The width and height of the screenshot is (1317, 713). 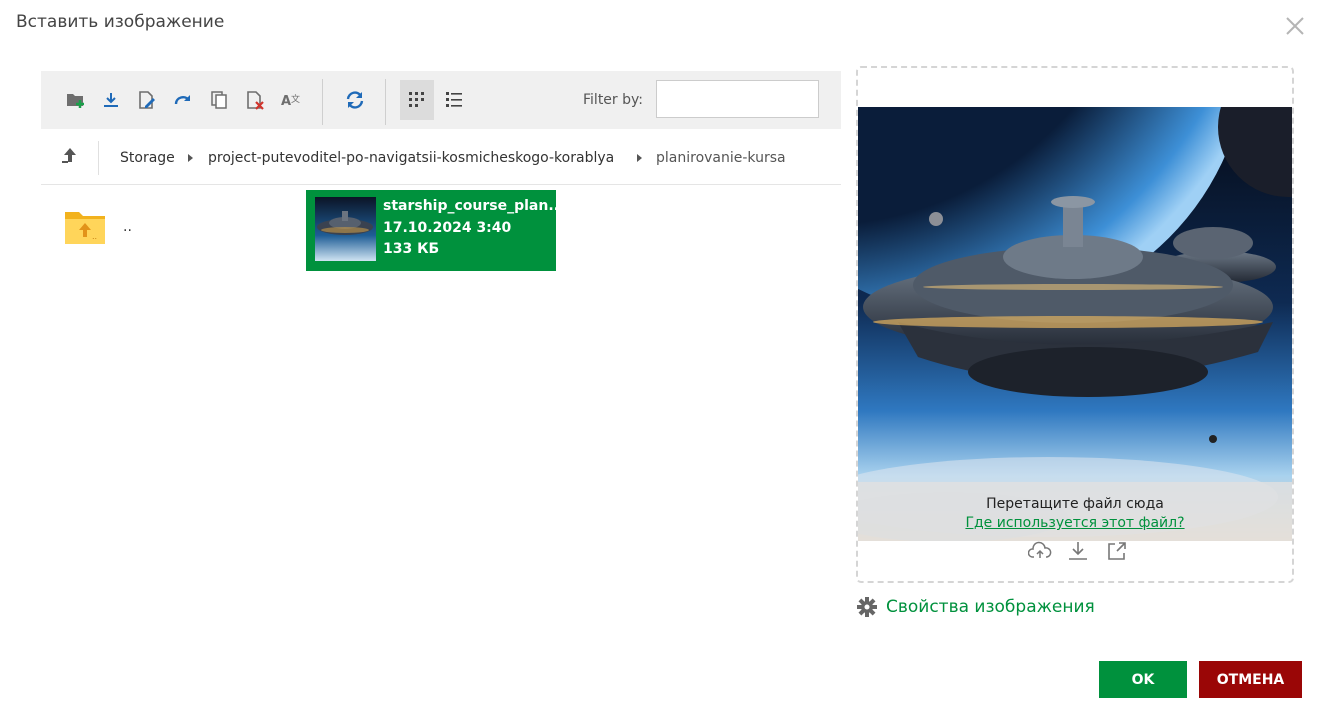 What do you see at coordinates (1143, 679) in the screenshot?
I see `ok-button: OK` at bounding box center [1143, 679].